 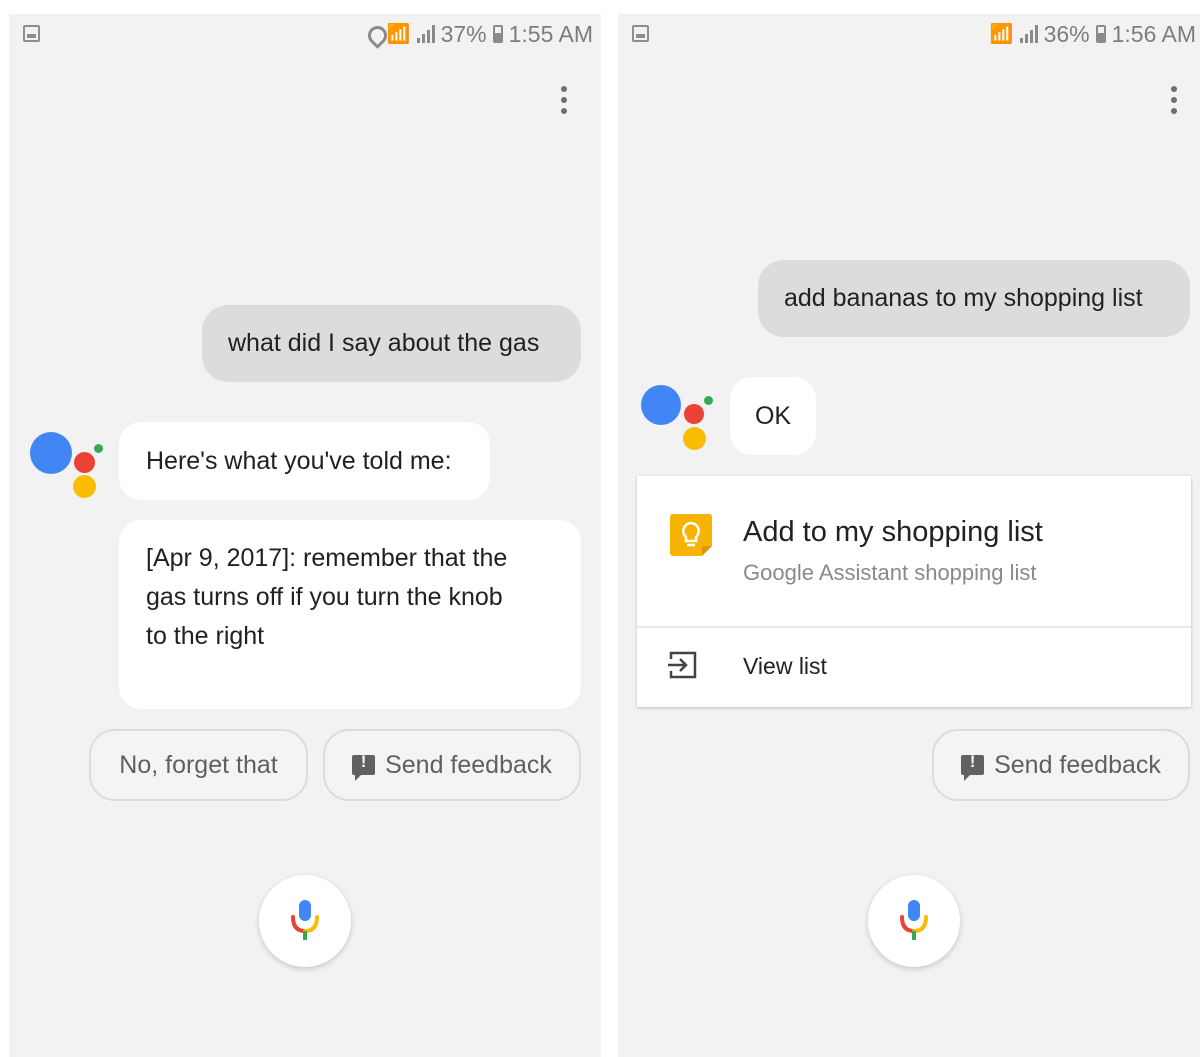 What do you see at coordinates (299, 460) in the screenshot?
I see `assistant-intro-text: Here's what you've told me:` at bounding box center [299, 460].